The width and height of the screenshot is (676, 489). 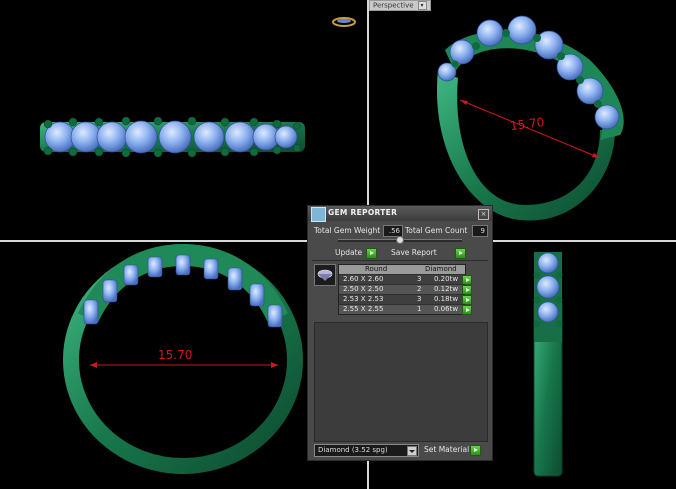 What do you see at coordinates (460, 253) in the screenshot?
I see `save-report-button` at bounding box center [460, 253].